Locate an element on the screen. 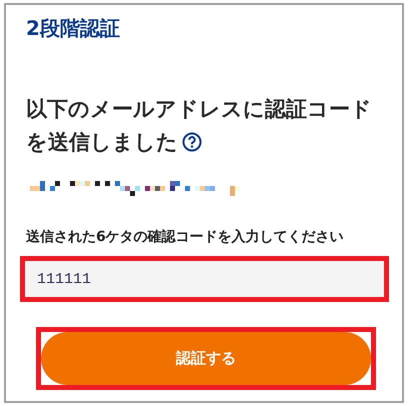 The width and height of the screenshot is (408, 406). message-text: 以下のメールアドレスに認証コードを送信しました is located at coordinates (199, 126).